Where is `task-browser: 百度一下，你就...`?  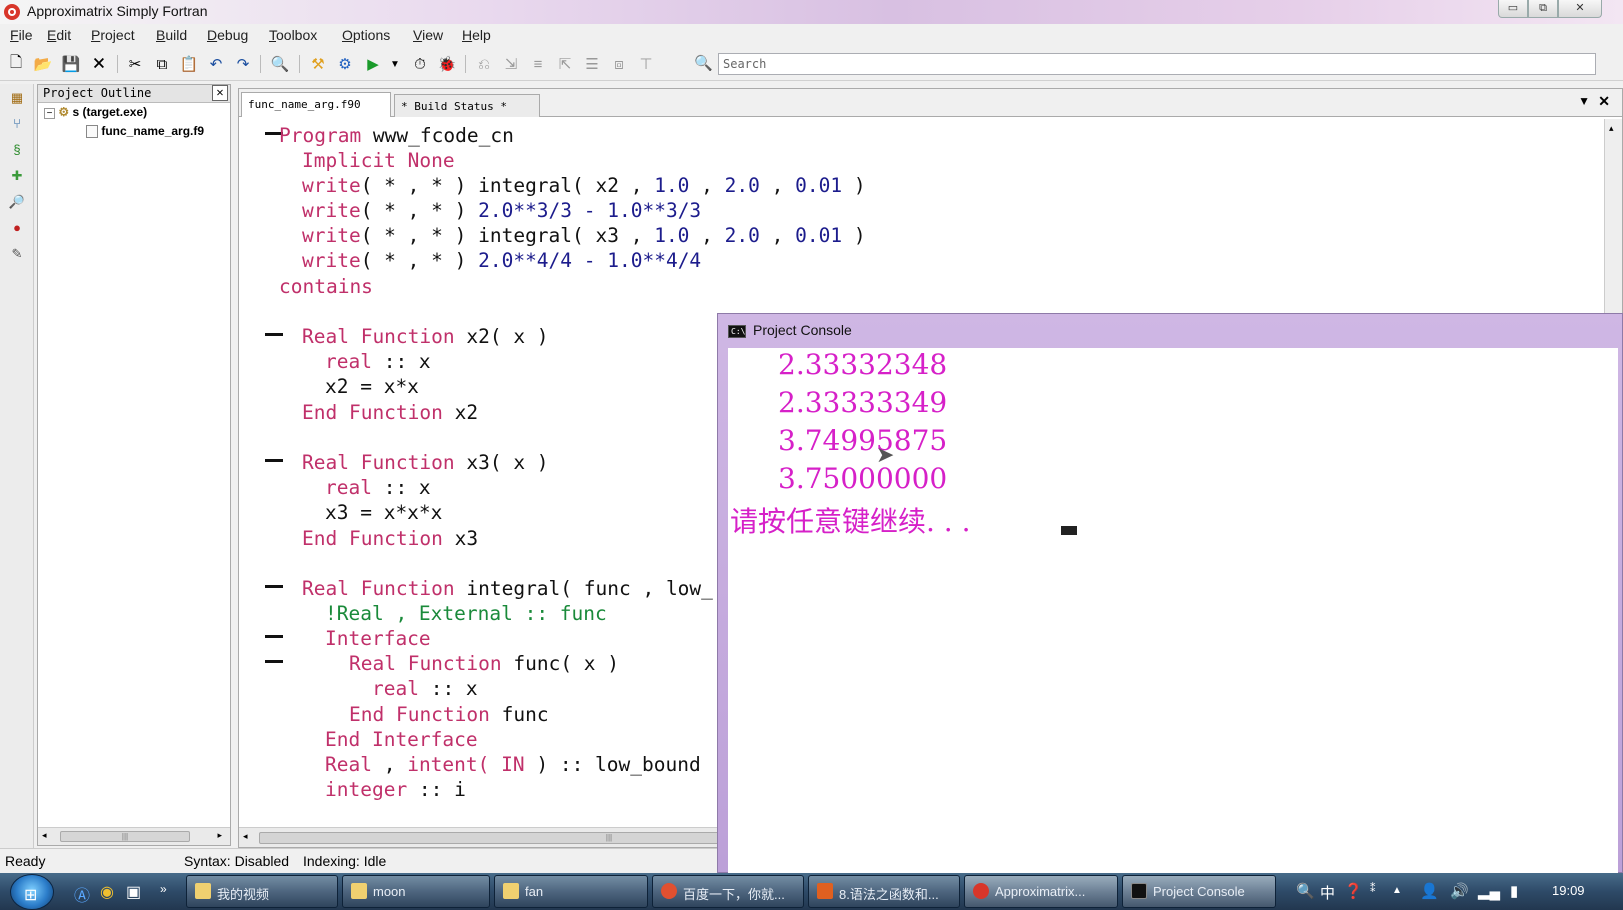
task-browser: 百度一下，你就... is located at coordinates (728, 891).